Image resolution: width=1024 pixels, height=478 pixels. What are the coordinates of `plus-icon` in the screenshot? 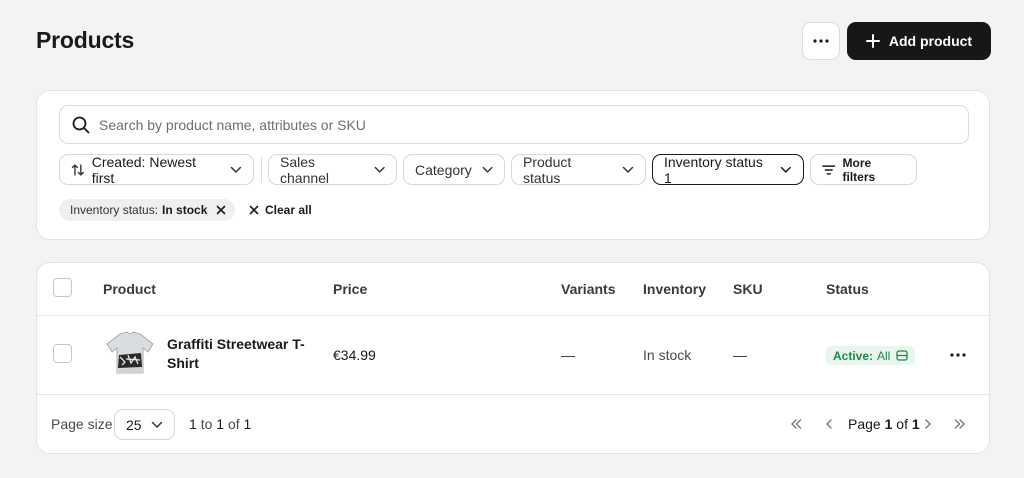 It's located at (872, 41).